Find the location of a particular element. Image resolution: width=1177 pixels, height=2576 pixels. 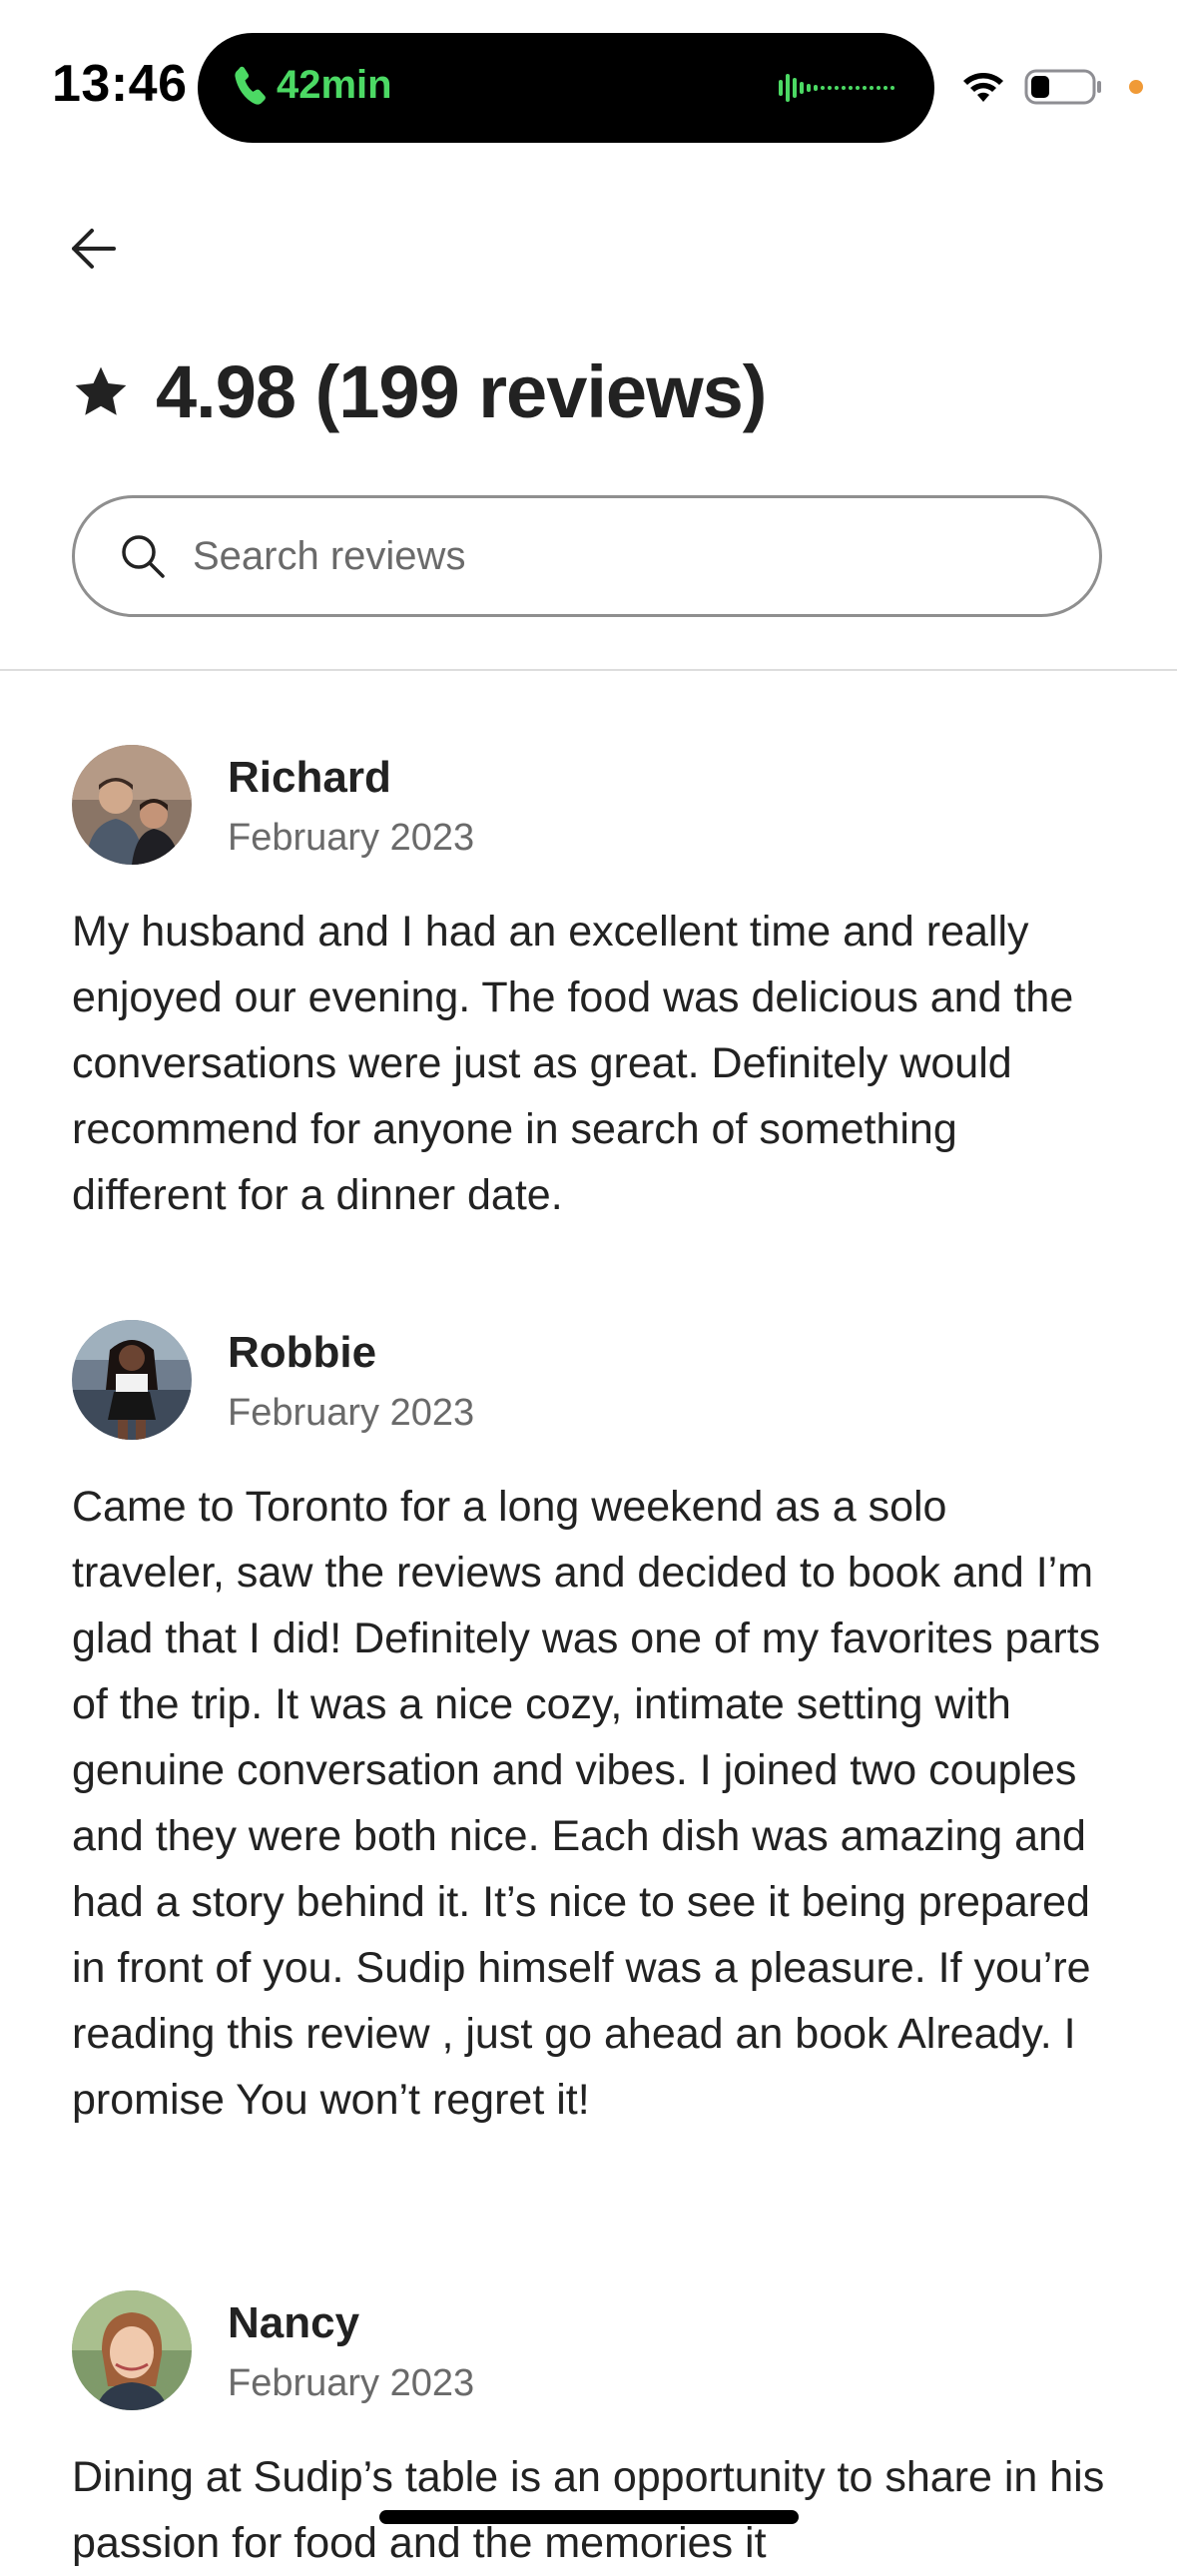

search-input is located at coordinates (645, 556).